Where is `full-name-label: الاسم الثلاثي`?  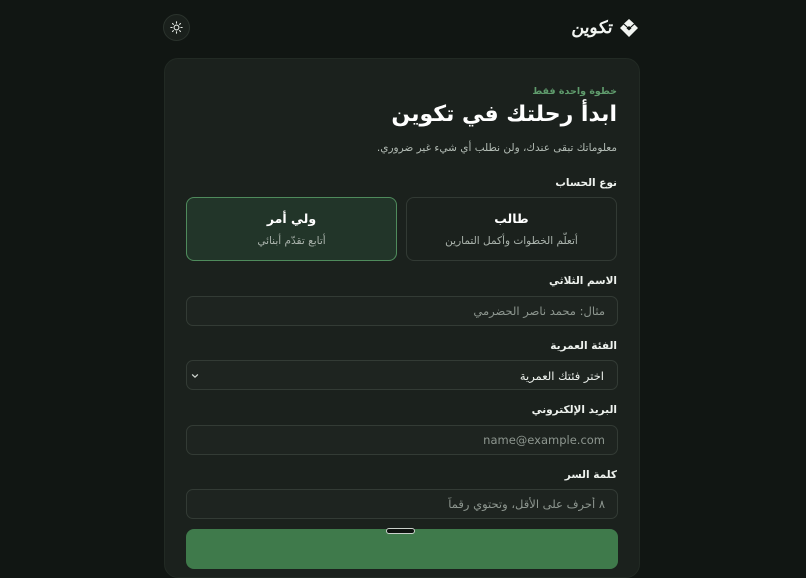
full-name-label: الاسم الثلاثي is located at coordinates (583, 281).